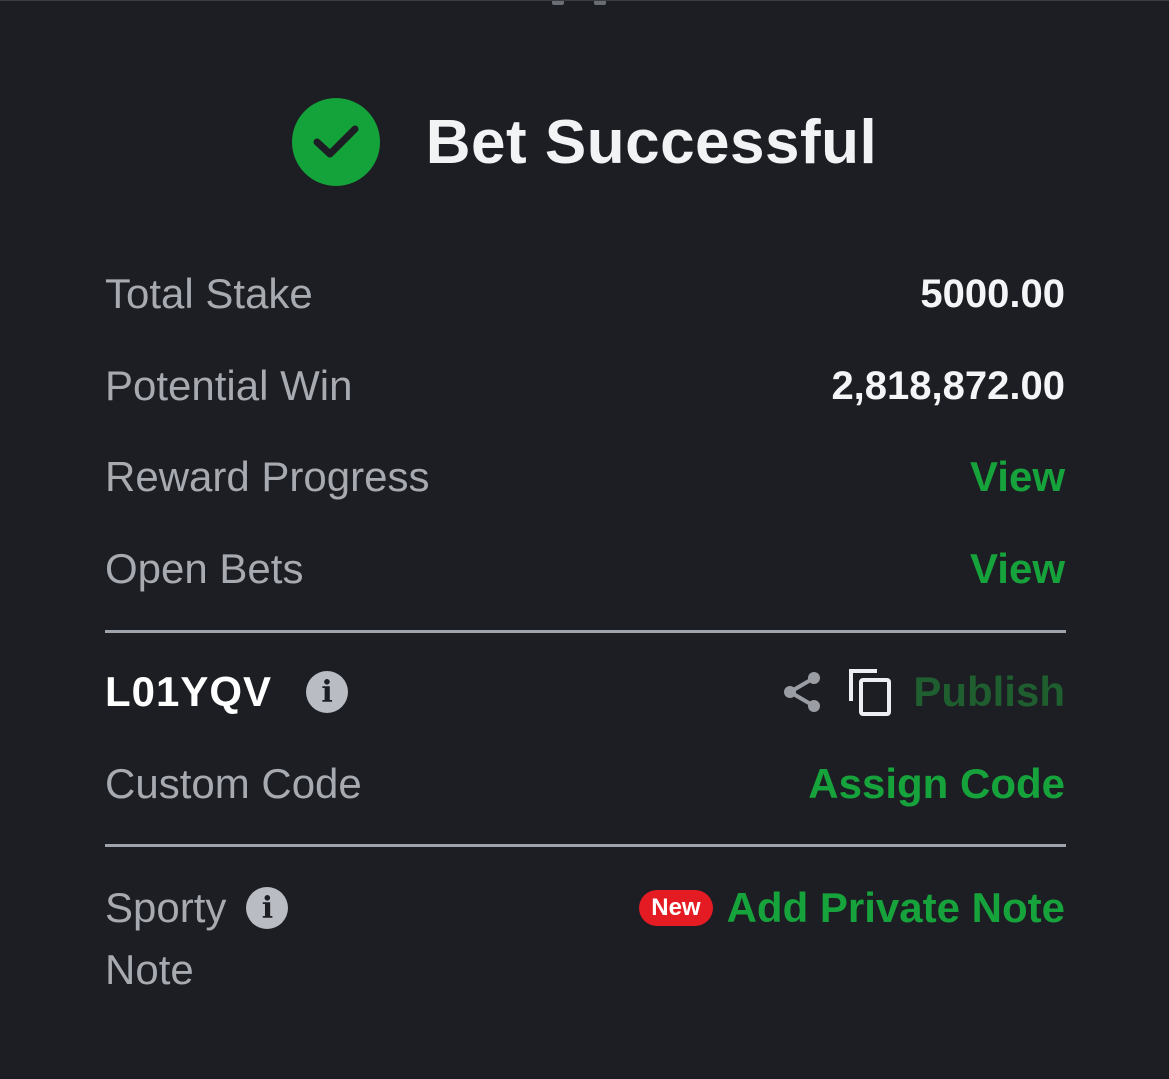 The height and width of the screenshot is (1079, 1169). What do you see at coordinates (585, 569) in the screenshot?
I see `open-bets-row: Open Bets View` at bounding box center [585, 569].